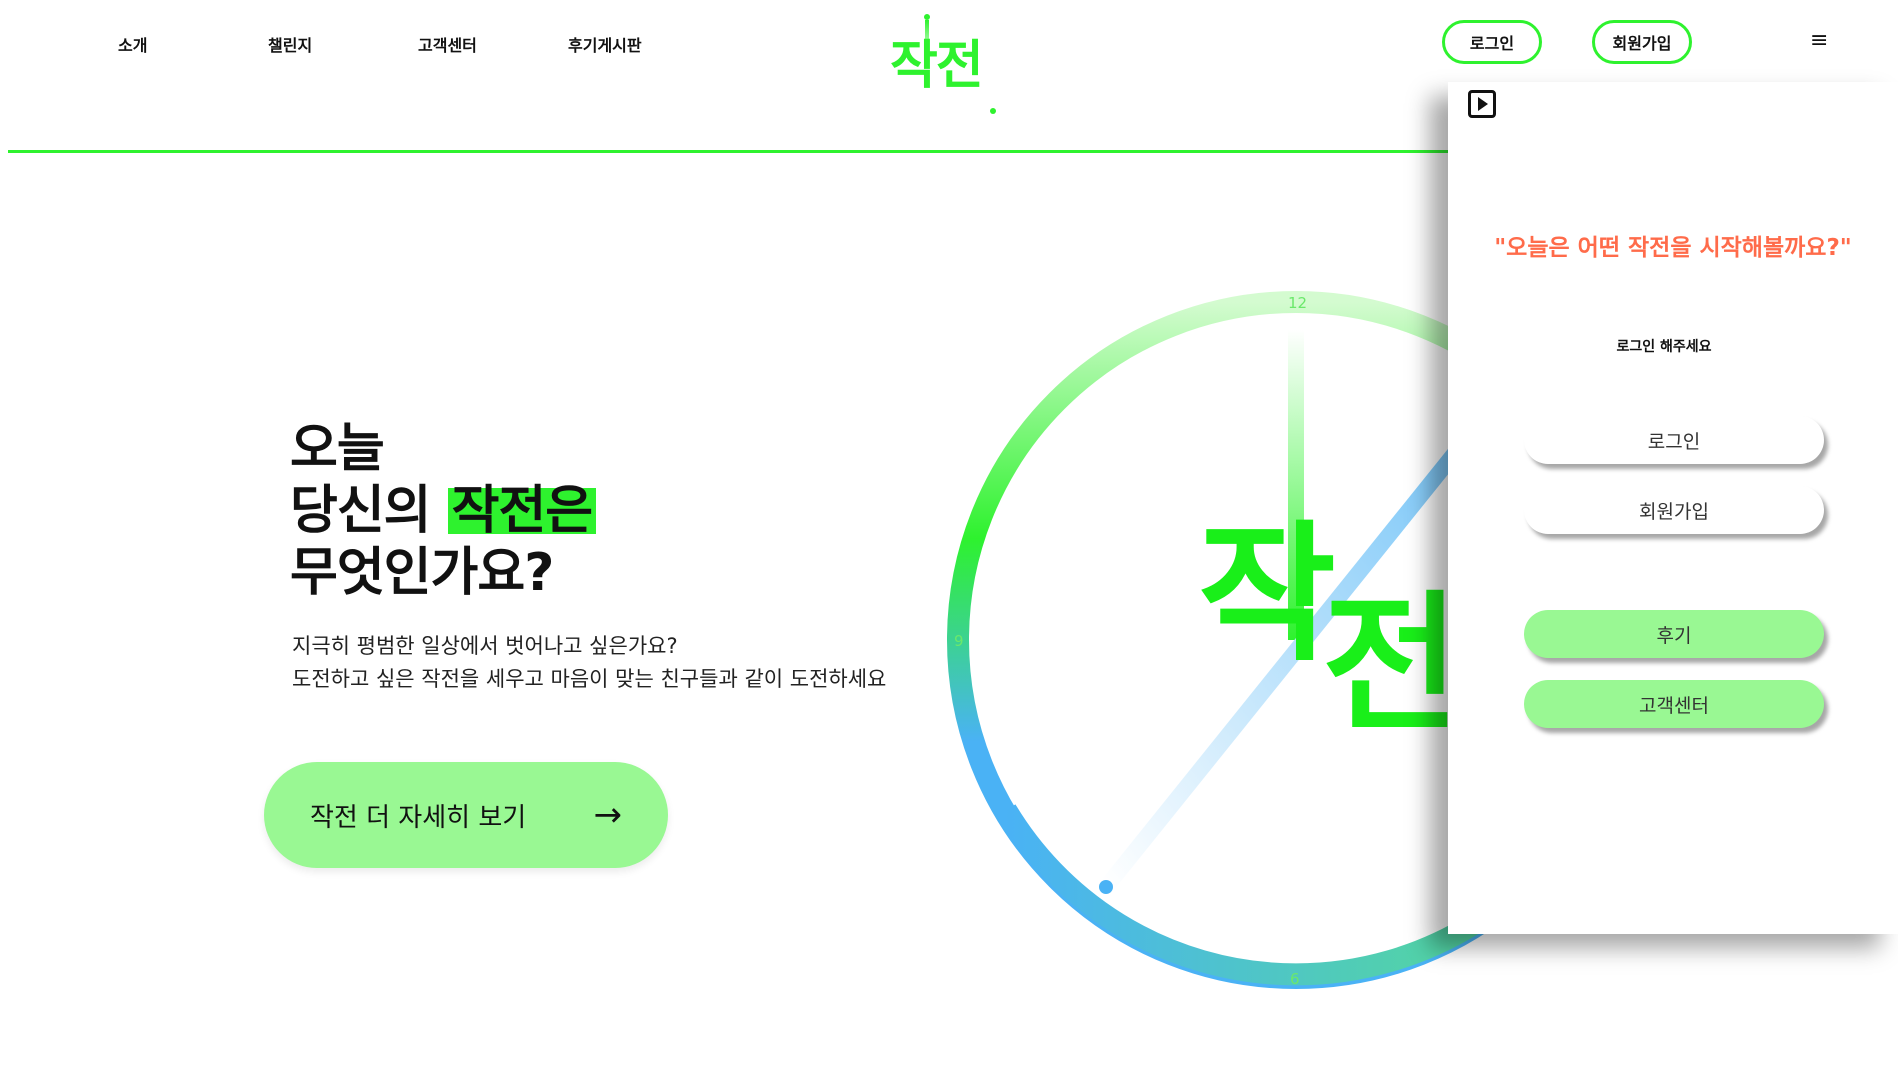 This screenshot has width=1898, height=1079. I want to click on hero-subtitle-line-2: 도전하고 싶은 작전을 세우고 마음이 맞는 친구들과 같이 도전하세요, so click(589, 679).